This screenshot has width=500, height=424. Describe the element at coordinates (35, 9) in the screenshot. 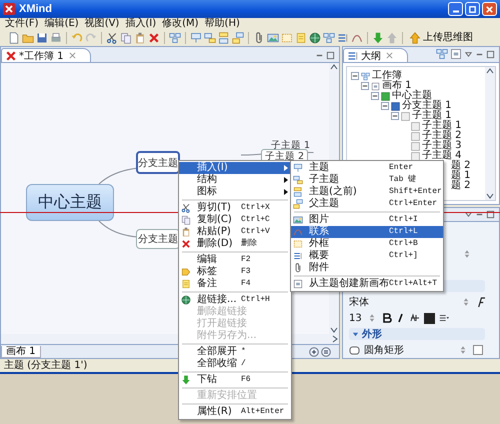

I see `window-title: XMind` at that location.